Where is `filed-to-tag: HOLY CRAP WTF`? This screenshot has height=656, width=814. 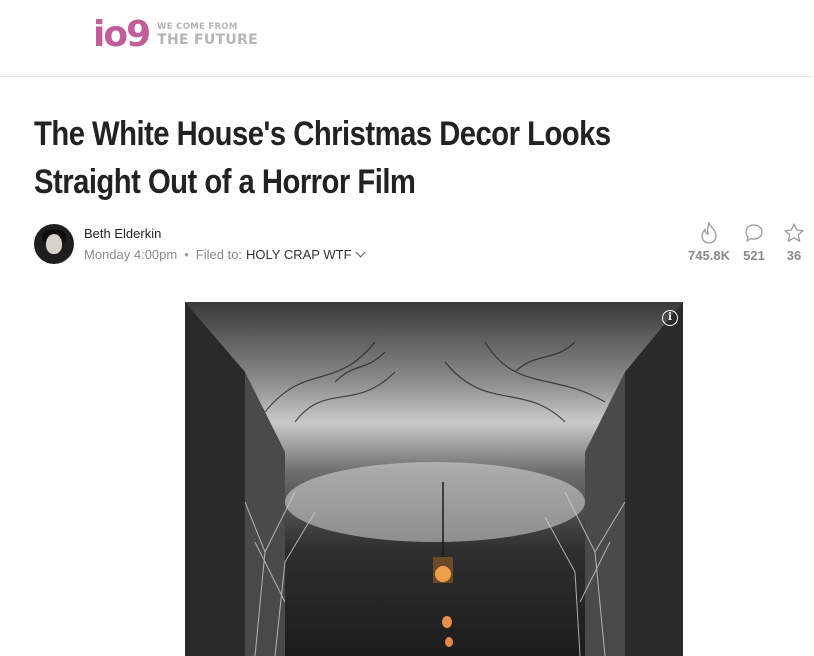
filed-to-tag: HOLY CRAP WTF is located at coordinates (298, 254).